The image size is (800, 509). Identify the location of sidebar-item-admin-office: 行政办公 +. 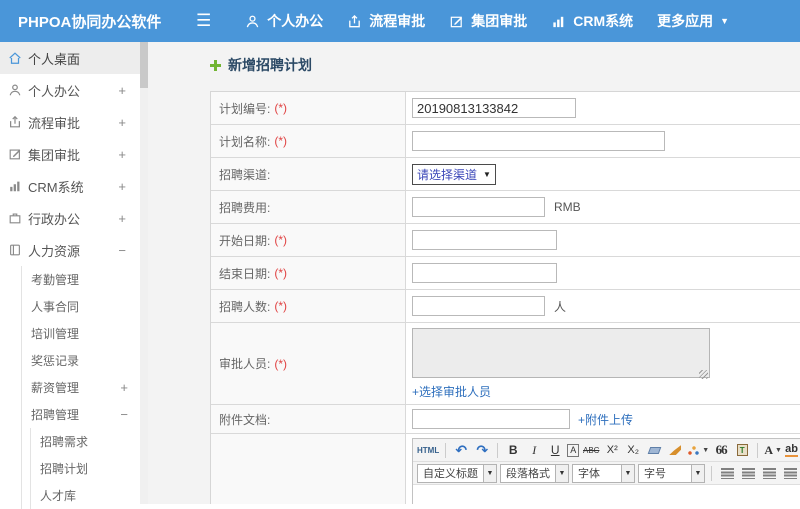
(70, 218).